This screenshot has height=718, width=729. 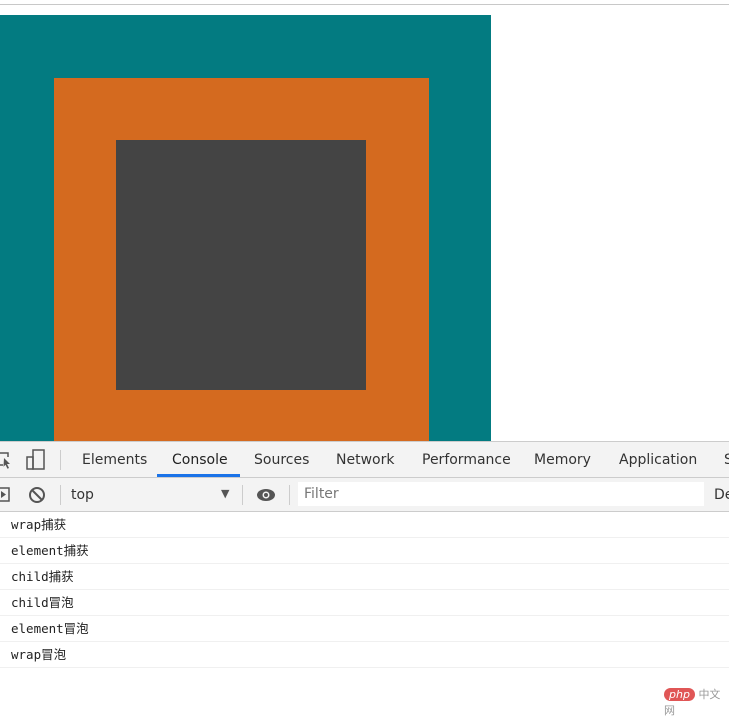 I want to click on log-message: wrap冒泡, so click(x=364, y=655).